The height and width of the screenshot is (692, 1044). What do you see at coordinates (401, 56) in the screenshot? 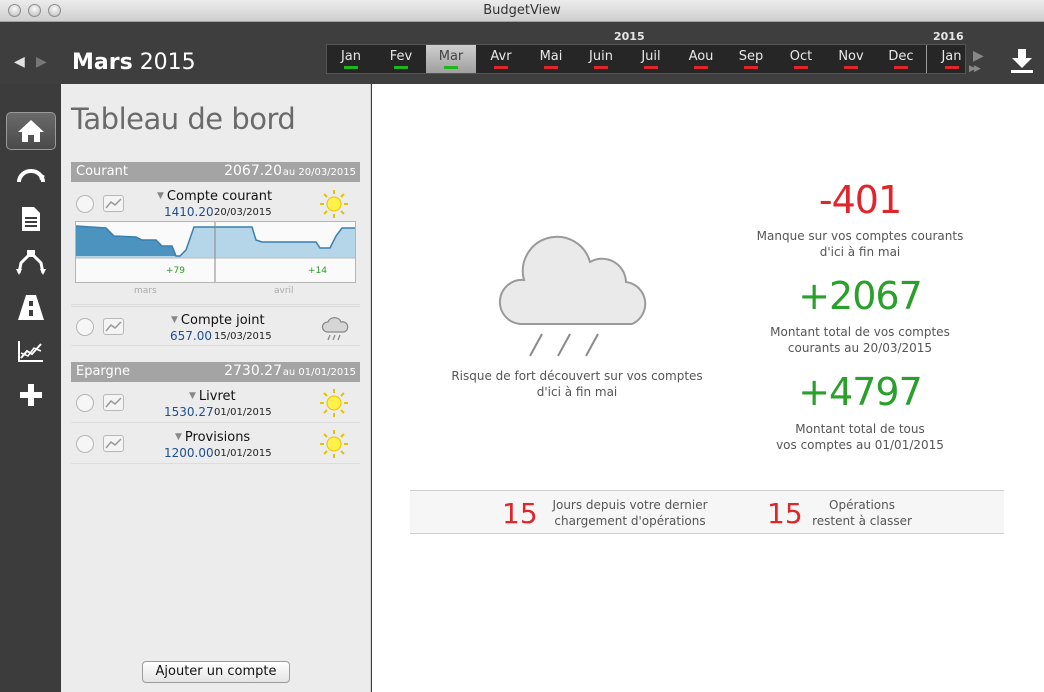
I see `timeline-month-label: Fev` at bounding box center [401, 56].